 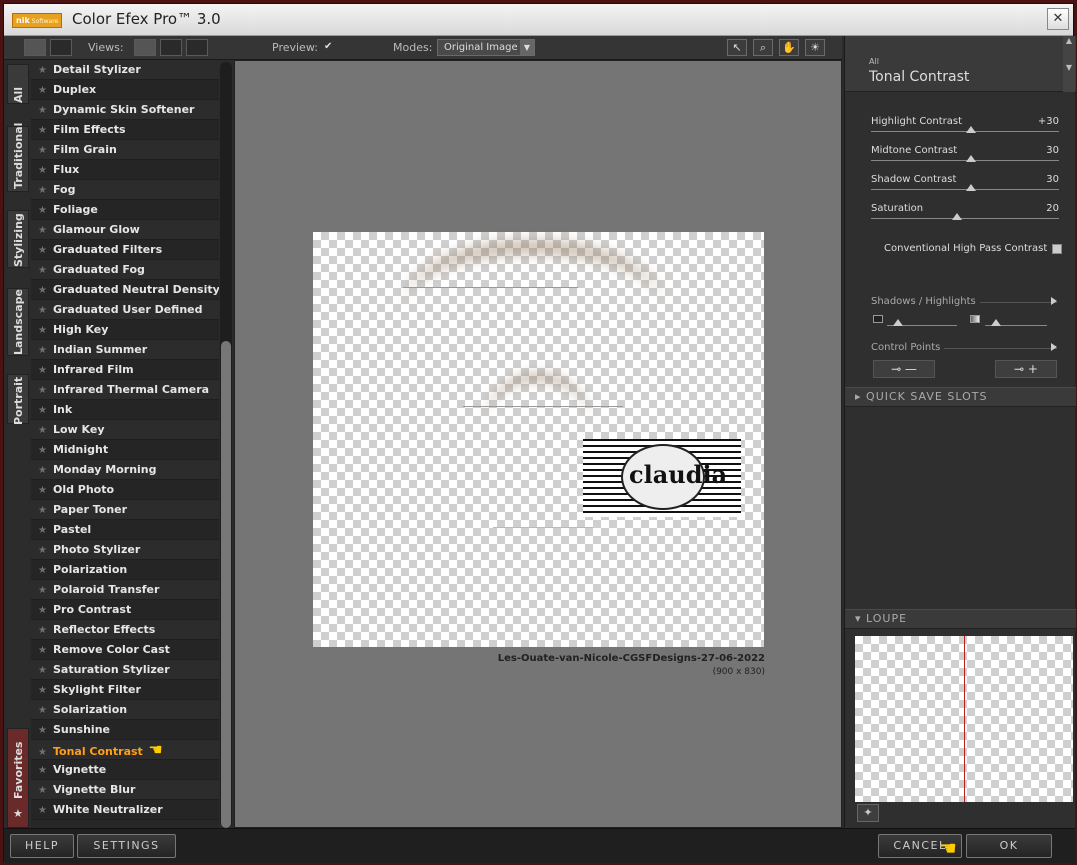 I want to click on filter-item: ★ Polarization, so click(x=125, y=570).